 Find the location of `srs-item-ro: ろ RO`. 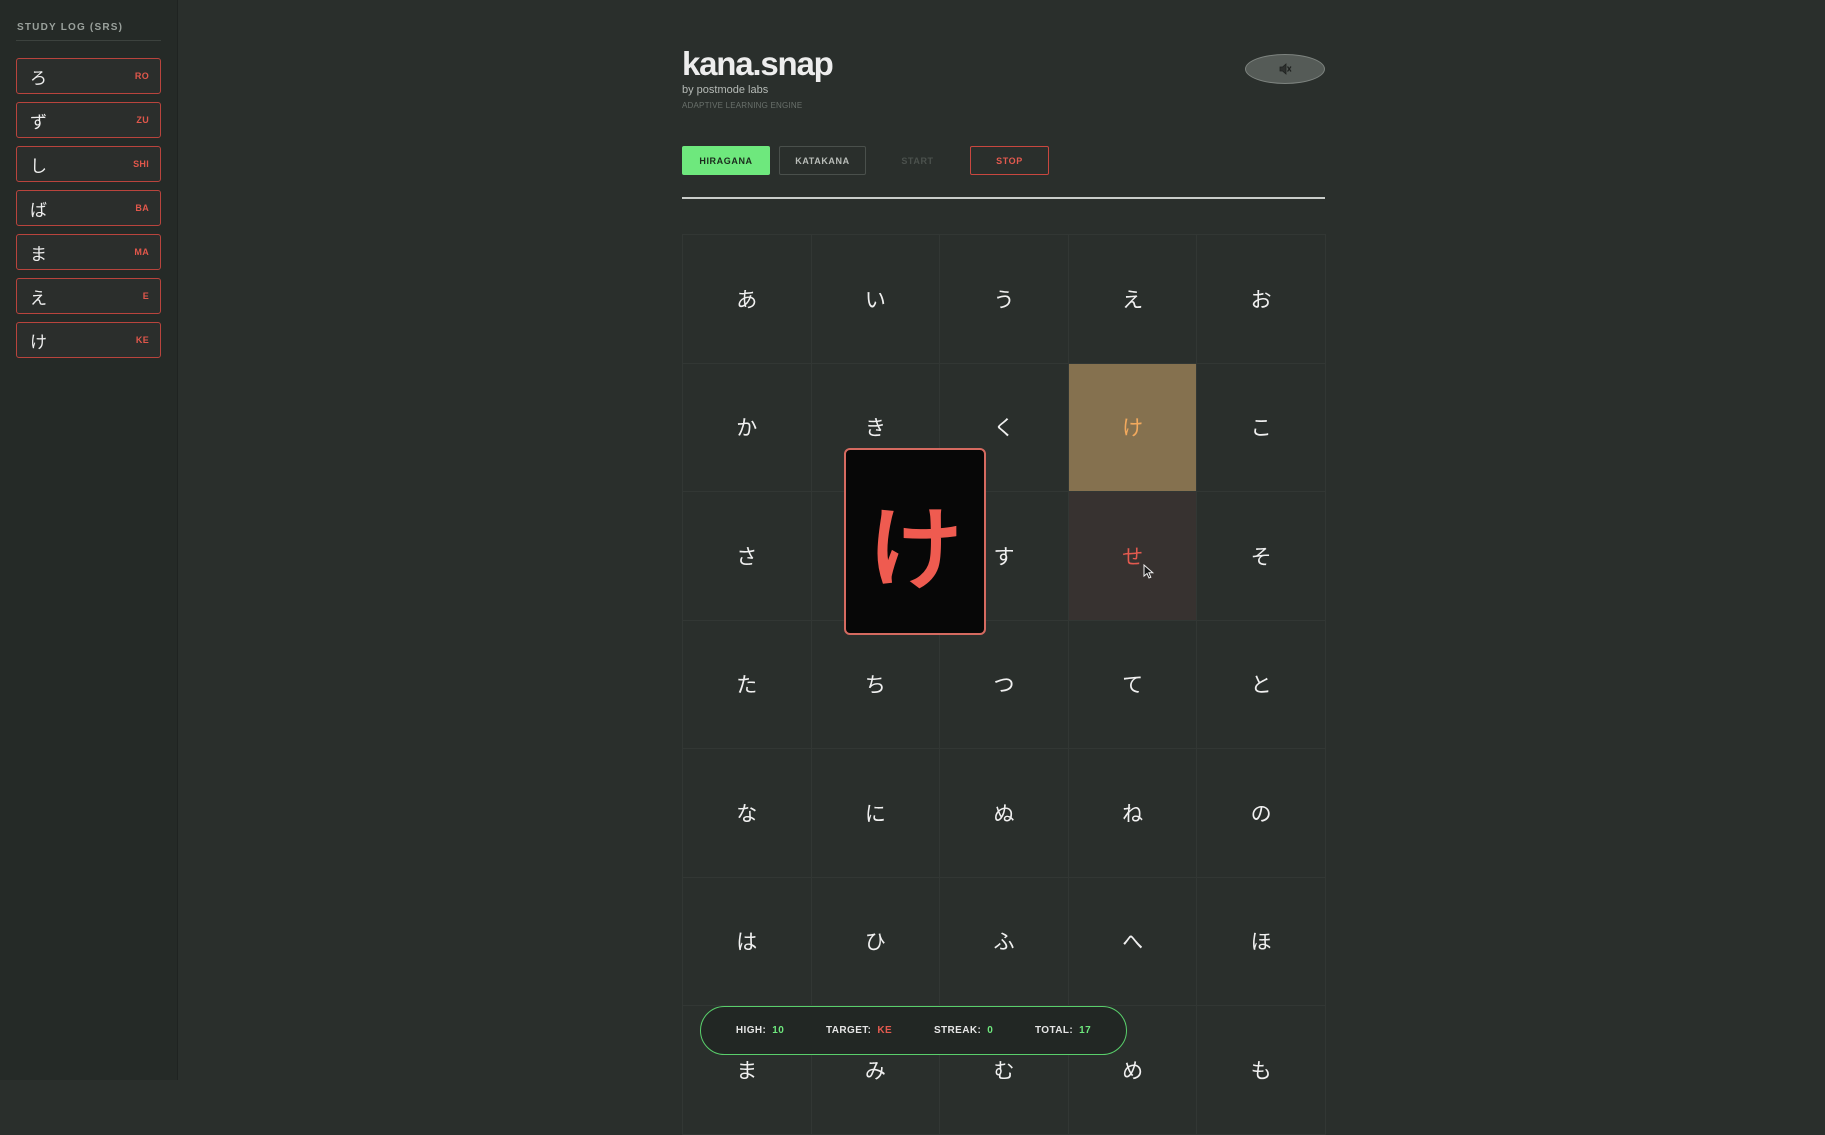

srs-item-ro: ろ RO is located at coordinates (88, 76).